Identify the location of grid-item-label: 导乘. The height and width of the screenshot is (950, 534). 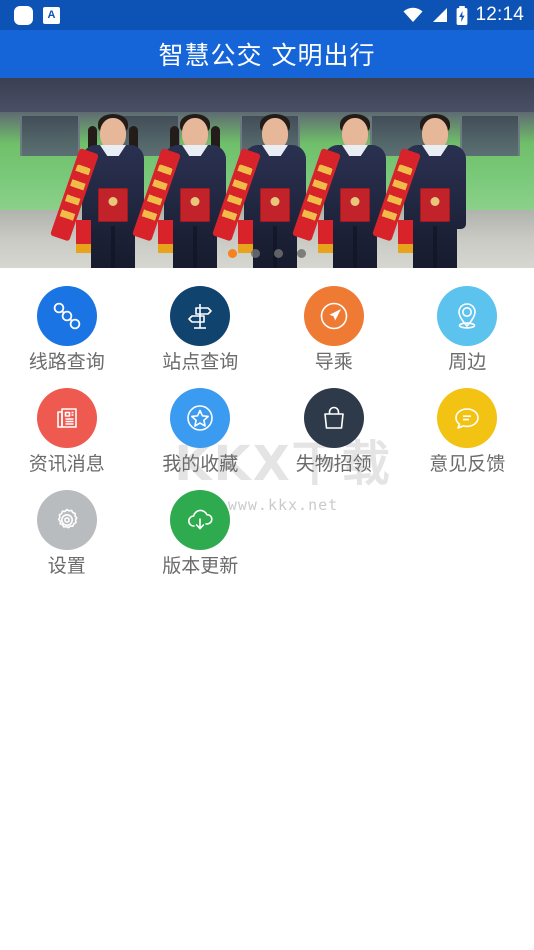
(333, 362).